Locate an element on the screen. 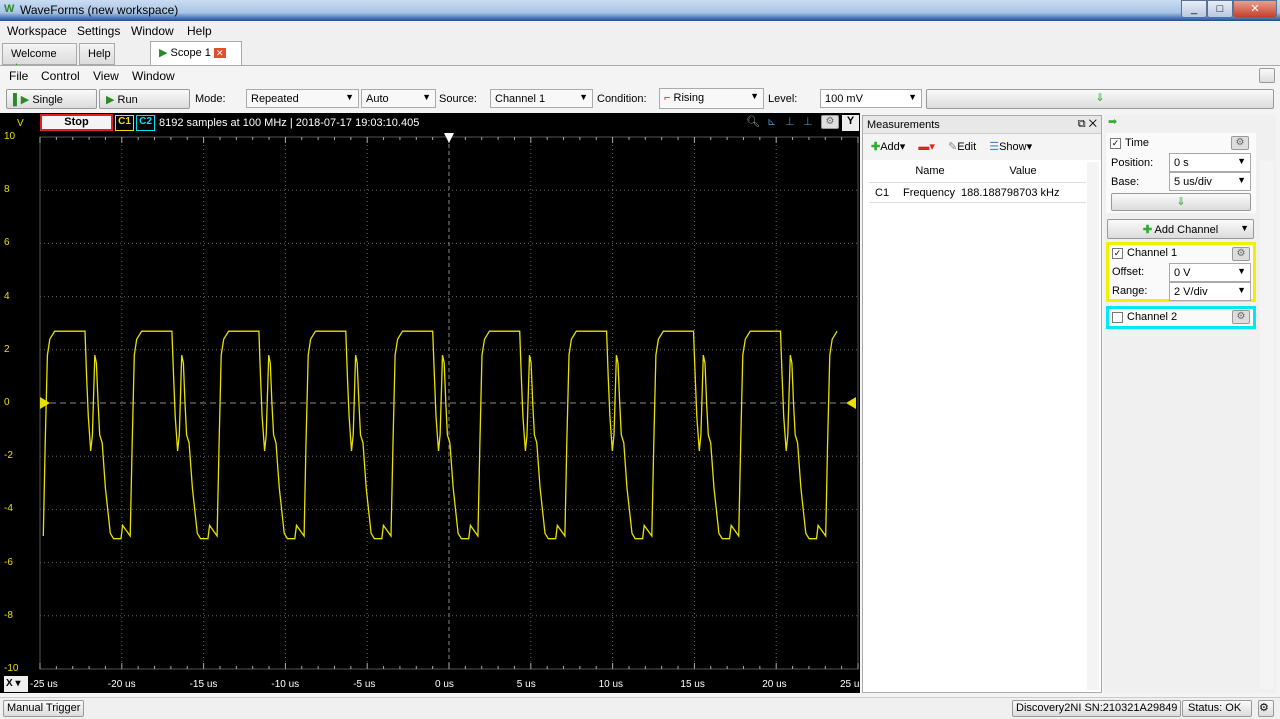 The height and width of the screenshot is (719, 1280). condition-select: ⌐ Rising ▼ is located at coordinates (711, 98).